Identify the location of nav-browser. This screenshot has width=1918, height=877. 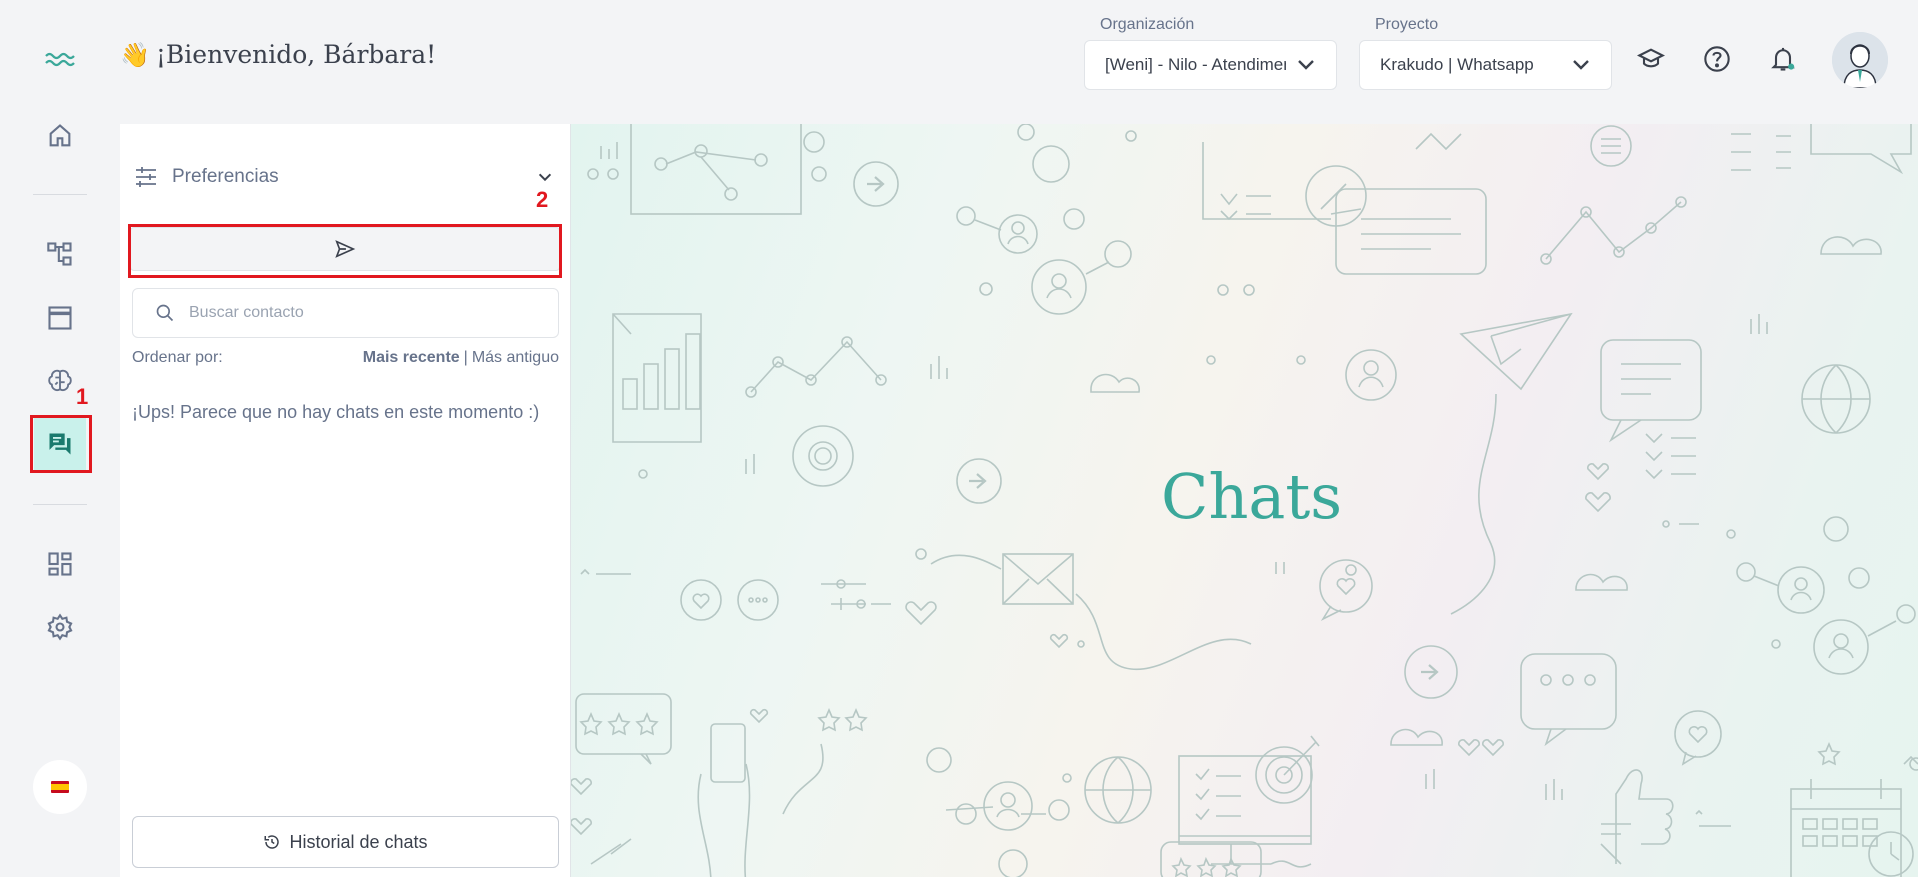
(60, 318).